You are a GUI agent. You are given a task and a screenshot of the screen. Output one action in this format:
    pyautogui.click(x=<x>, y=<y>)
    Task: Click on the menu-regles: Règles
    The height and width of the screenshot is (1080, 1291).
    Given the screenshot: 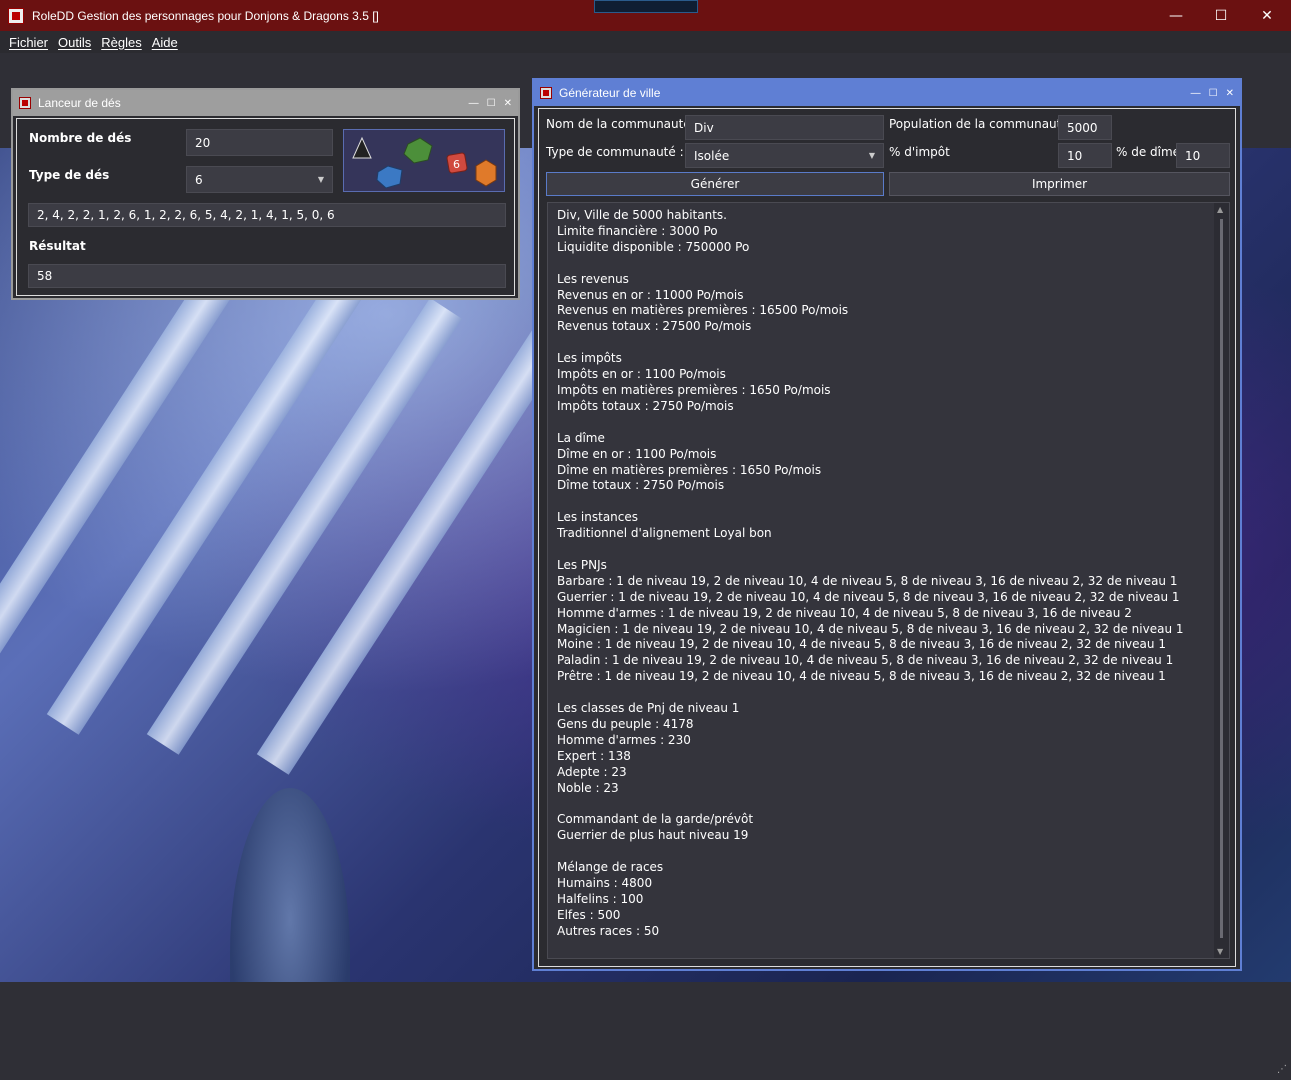 What is the action you would take?
    pyautogui.click(x=121, y=42)
    